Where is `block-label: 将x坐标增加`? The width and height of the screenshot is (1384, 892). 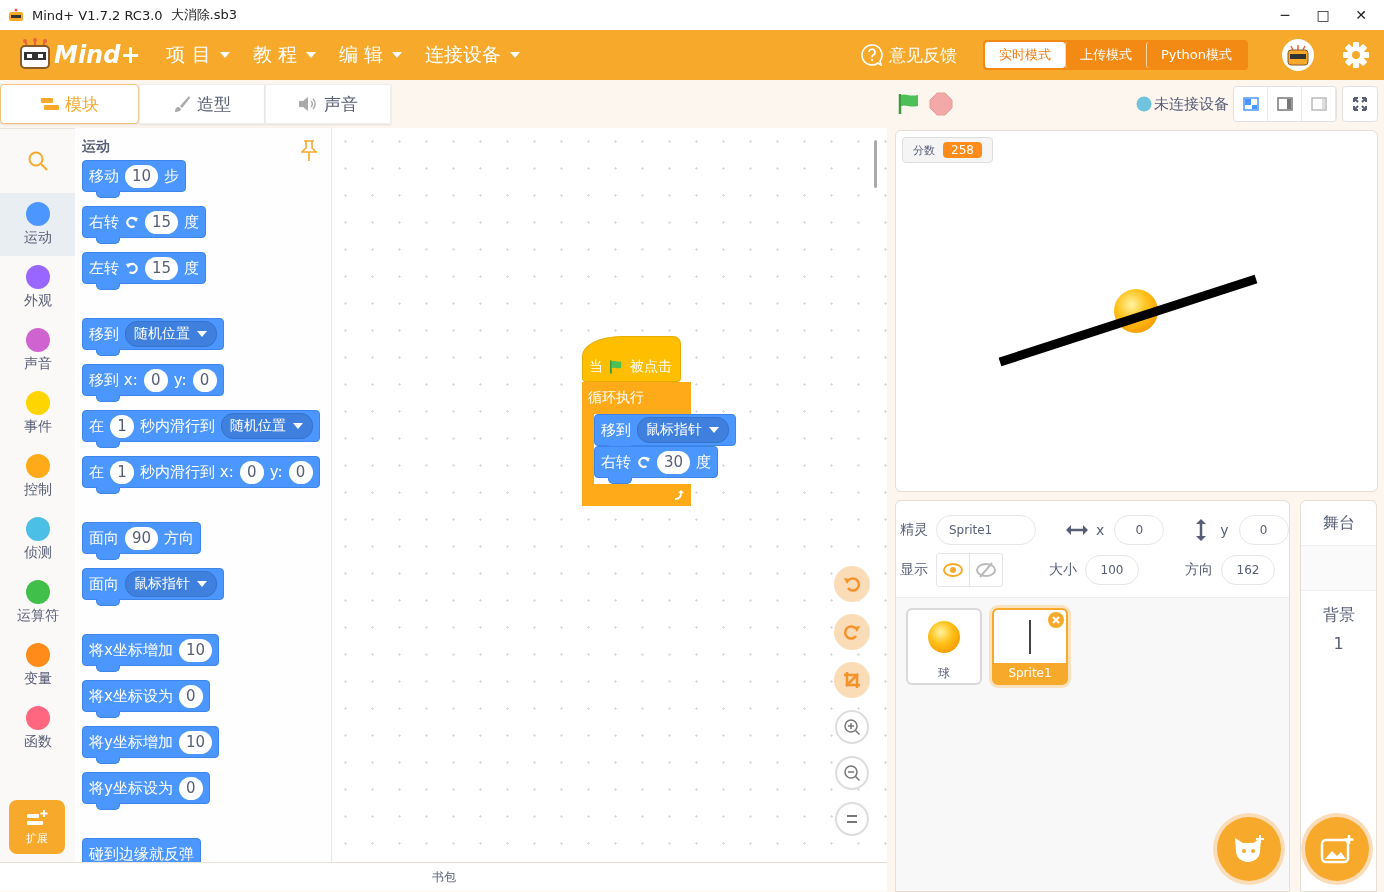
block-label: 将x坐标增加 is located at coordinates (131, 650).